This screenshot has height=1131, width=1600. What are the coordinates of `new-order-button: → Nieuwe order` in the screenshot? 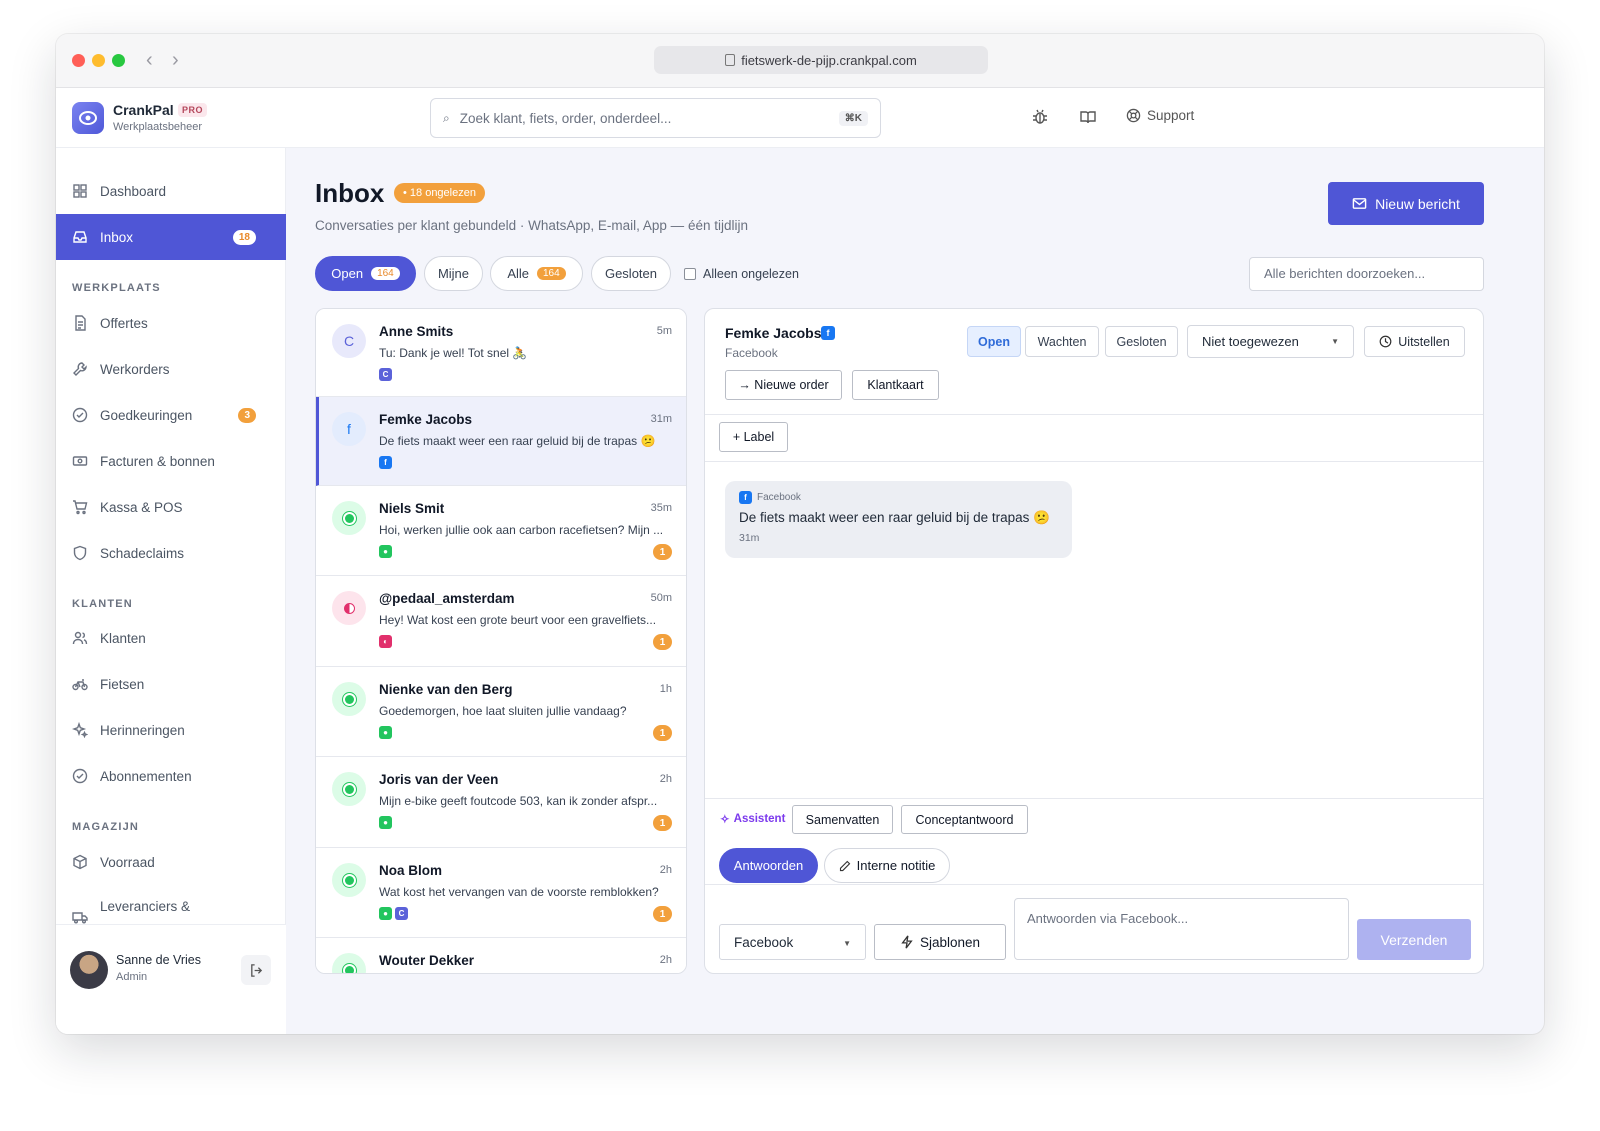 It's located at (783, 385).